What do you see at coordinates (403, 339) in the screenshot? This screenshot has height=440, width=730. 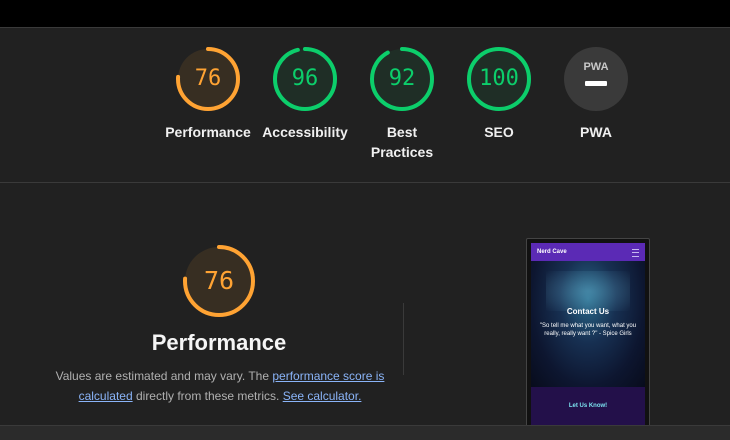 I see `vertical-separator` at bounding box center [403, 339].